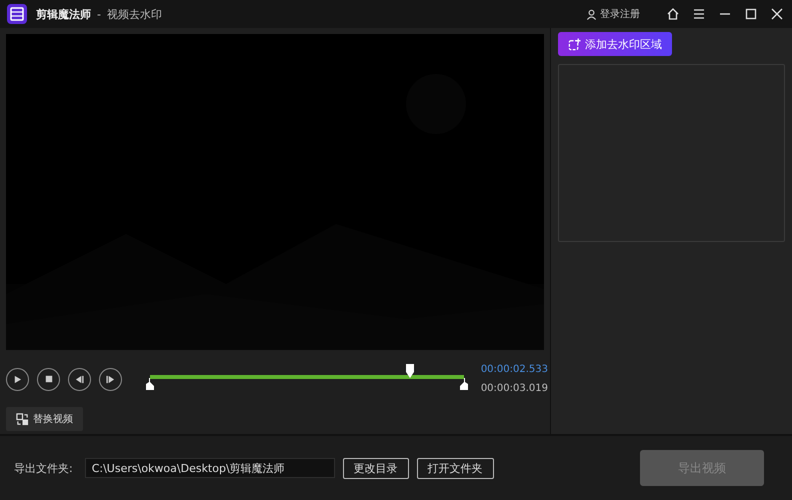 Image resolution: width=792 pixels, height=500 pixels. What do you see at coordinates (777, 14) in the screenshot?
I see `close-icon` at bounding box center [777, 14].